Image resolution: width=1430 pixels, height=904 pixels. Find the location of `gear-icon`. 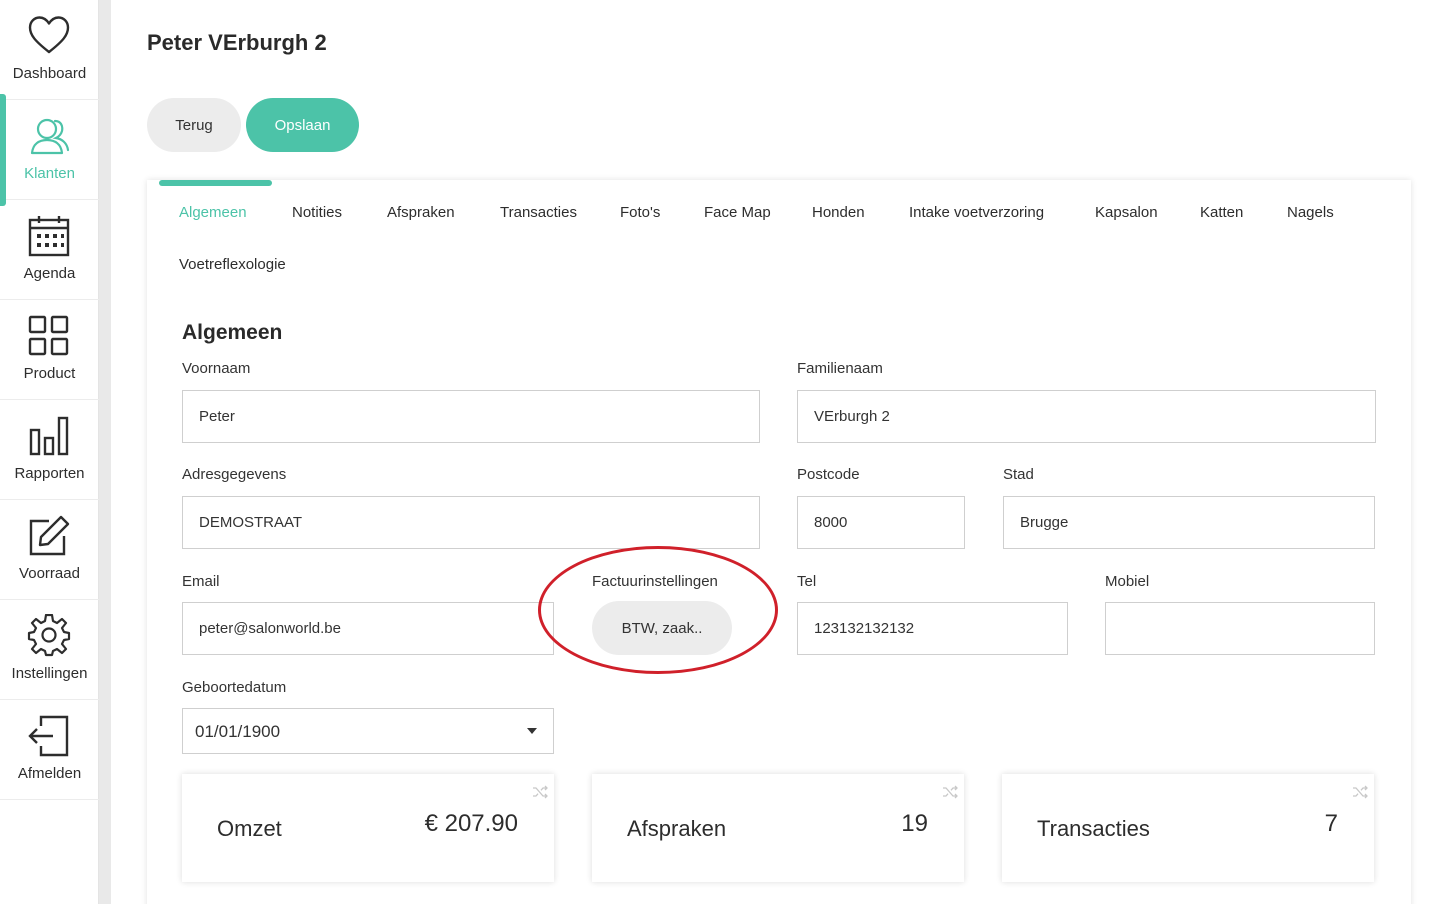

gear-icon is located at coordinates (49, 635).